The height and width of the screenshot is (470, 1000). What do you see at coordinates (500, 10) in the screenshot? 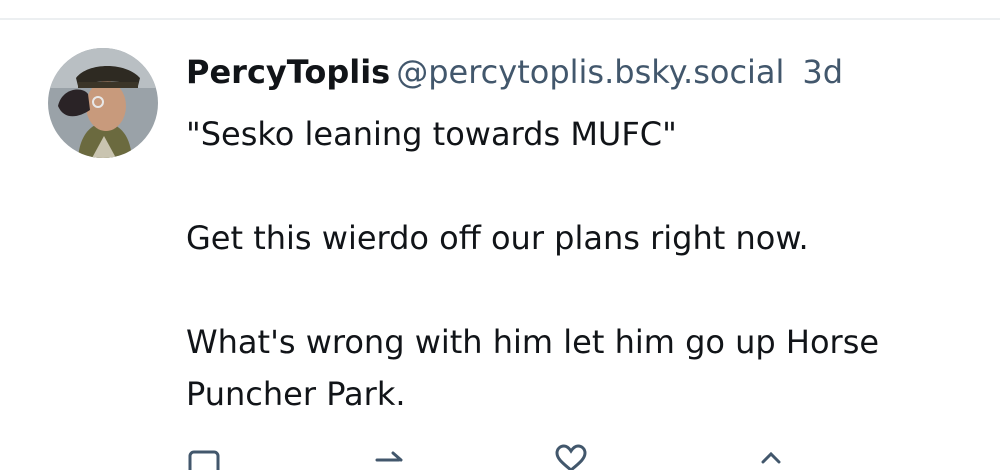
I see `top-divider` at bounding box center [500, 10].